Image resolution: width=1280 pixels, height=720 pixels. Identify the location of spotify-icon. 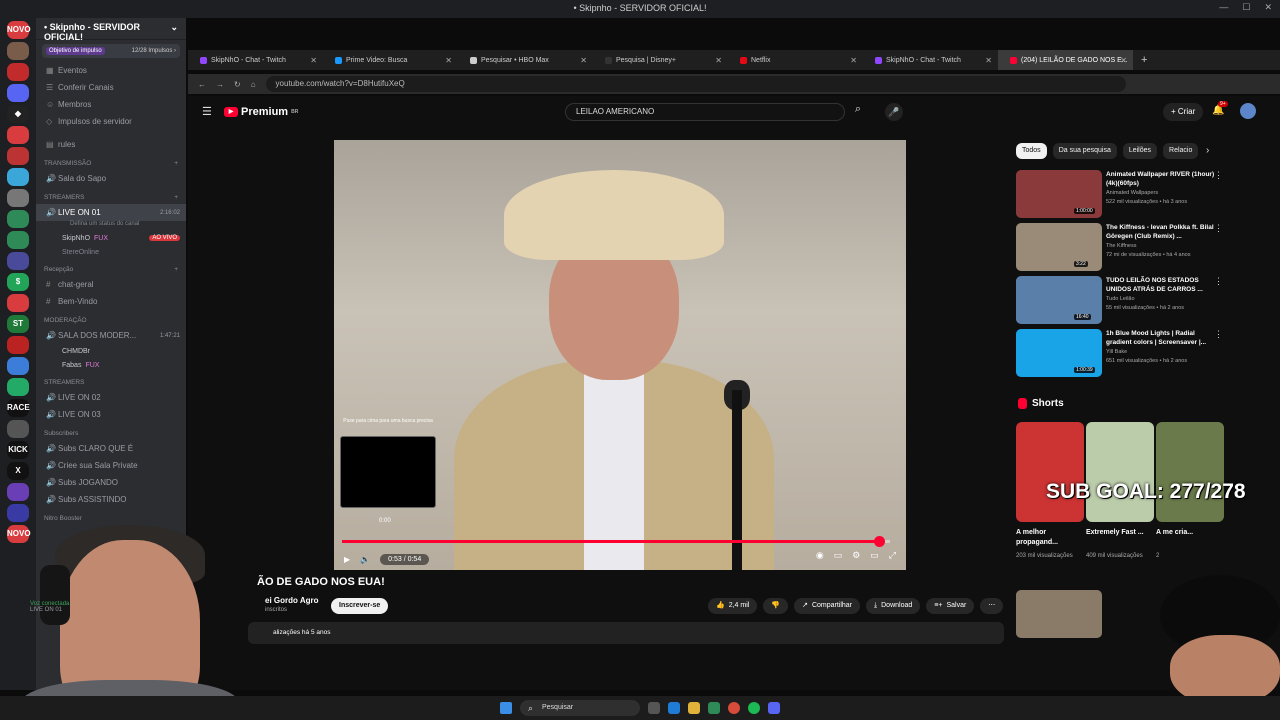
(754, 708).